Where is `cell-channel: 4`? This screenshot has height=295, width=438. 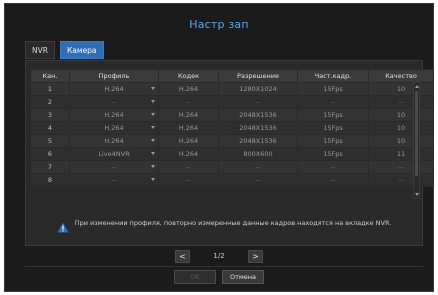
cell-channel: 4 is located at coordinates (50, 128).